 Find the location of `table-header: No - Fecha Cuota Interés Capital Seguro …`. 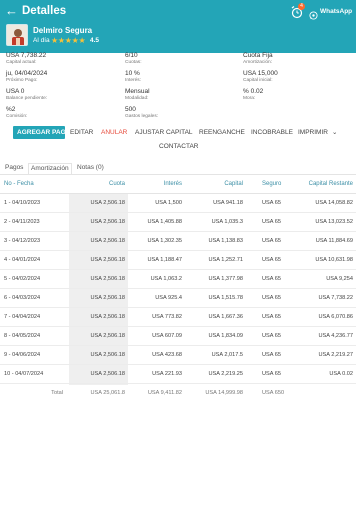

table-header: No - Fecha Cuota Interés Capital Seguro … is located at coordinates (178, 184).